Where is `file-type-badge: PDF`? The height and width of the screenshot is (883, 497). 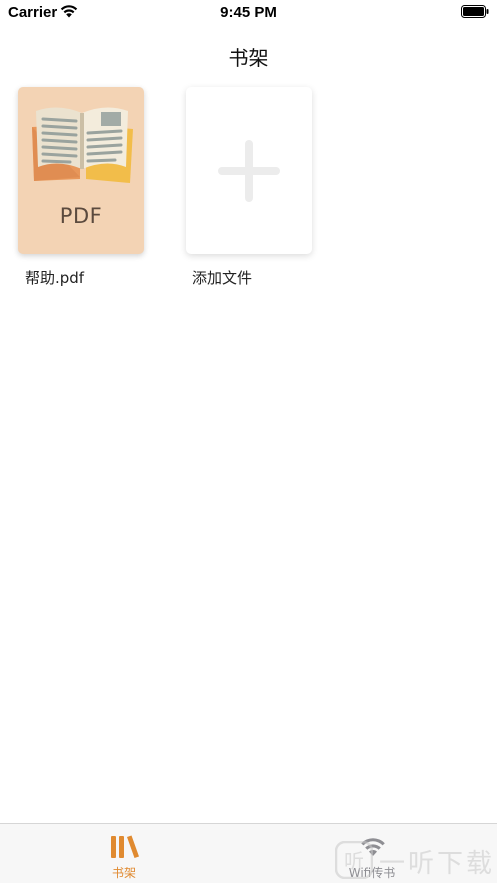 file-type-badge: PDF is located at coordinates (81, 216).